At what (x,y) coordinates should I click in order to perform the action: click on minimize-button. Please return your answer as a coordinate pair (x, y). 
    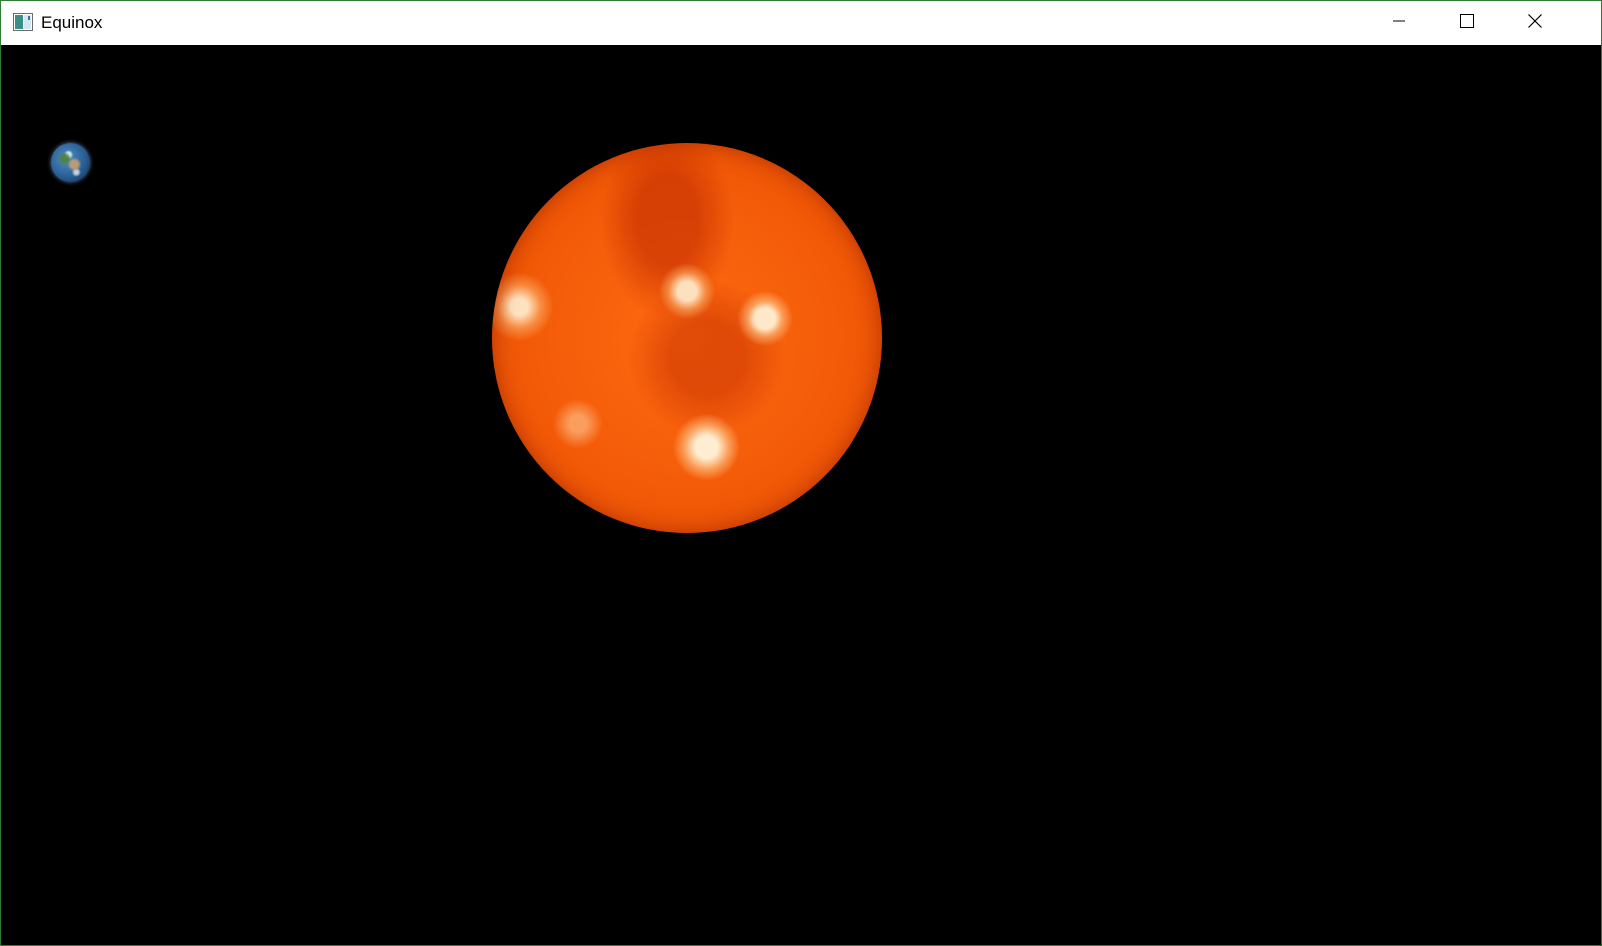
    Looking at the image, I should click on (1399, 23).